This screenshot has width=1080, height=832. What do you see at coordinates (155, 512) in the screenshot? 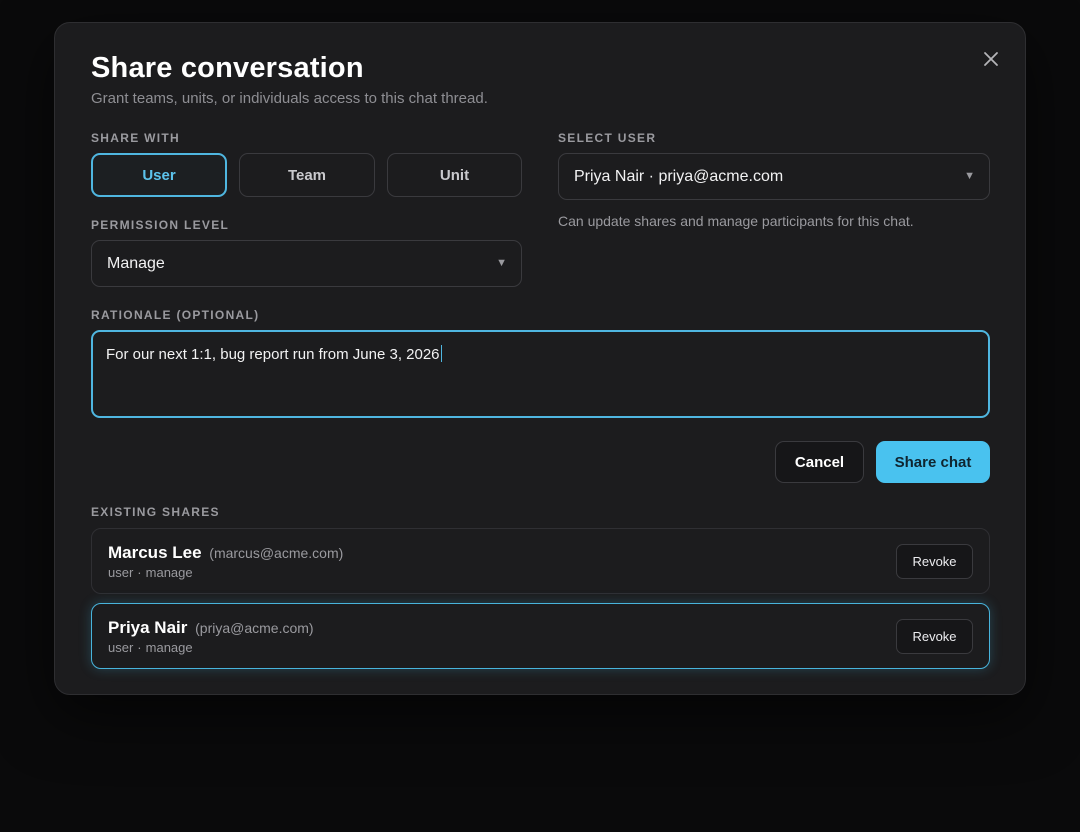
I see `existing-shares-label: EXISTING SHARES` at bounding box center [155, 512].